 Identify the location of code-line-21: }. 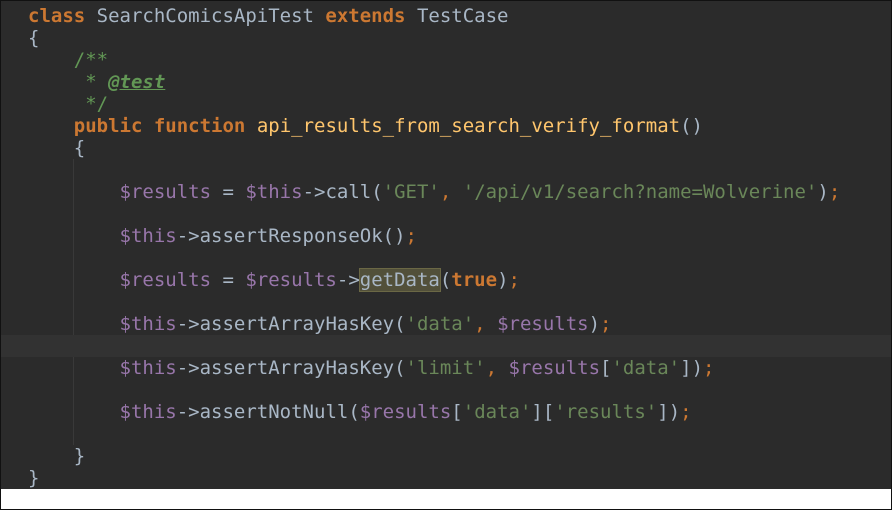
(459, 456).